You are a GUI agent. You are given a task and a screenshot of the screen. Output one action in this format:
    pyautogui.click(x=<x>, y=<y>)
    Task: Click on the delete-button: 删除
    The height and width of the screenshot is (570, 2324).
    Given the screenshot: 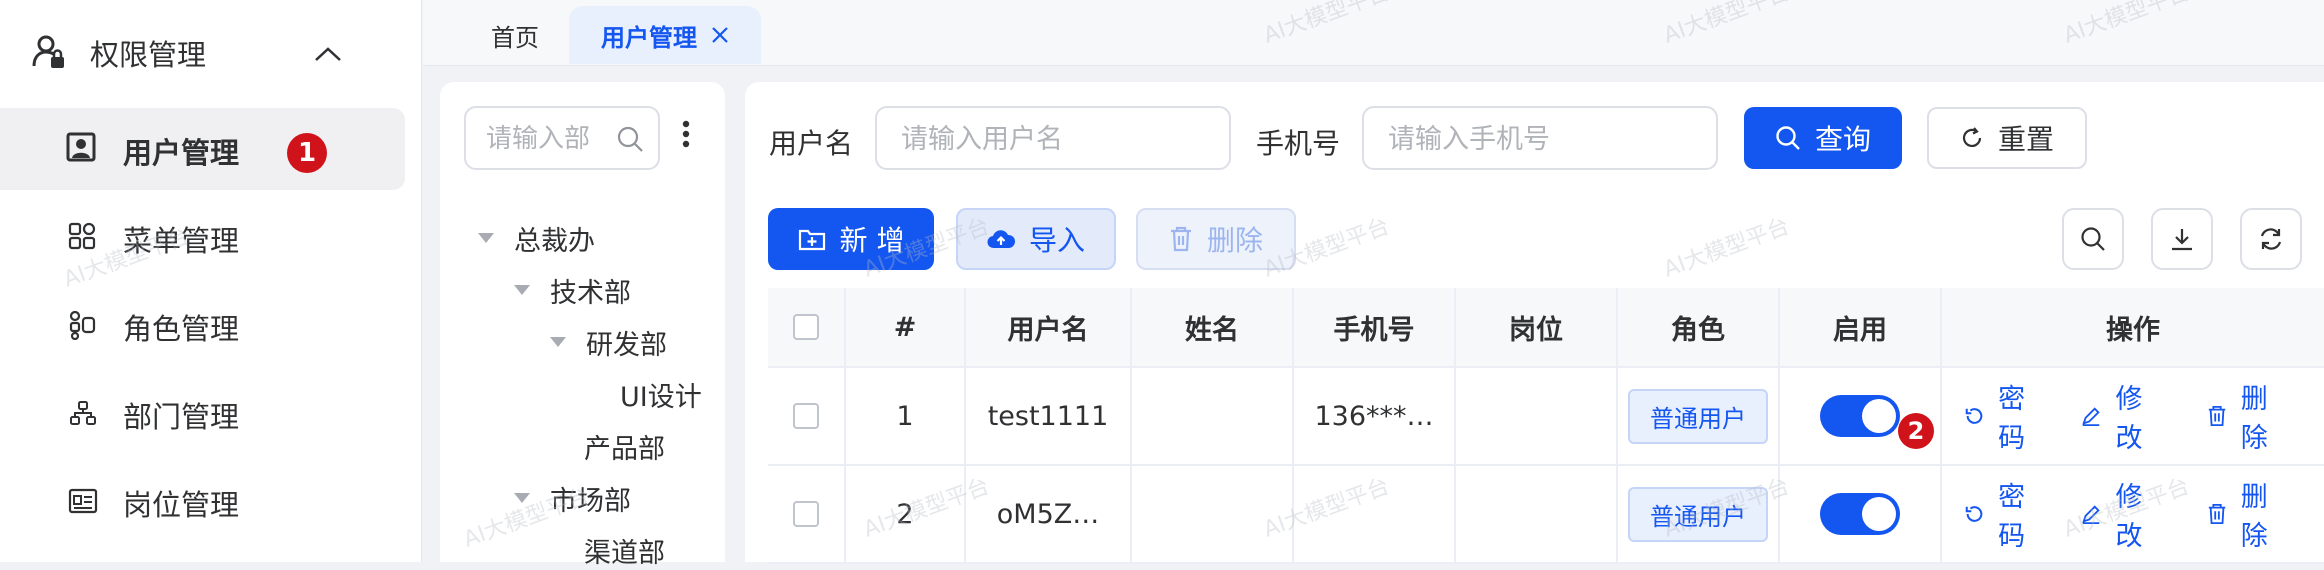 What is the action you would take?
    pyautogui.click(x=1216, y=239)
    